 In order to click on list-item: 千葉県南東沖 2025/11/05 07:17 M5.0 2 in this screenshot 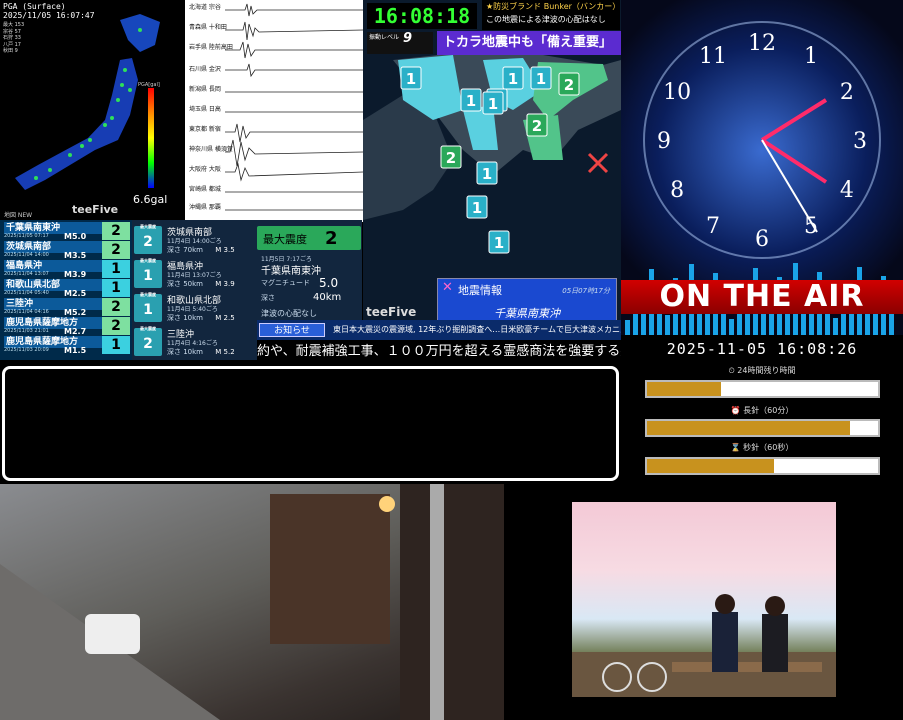, I will do `click(67, 231)`.